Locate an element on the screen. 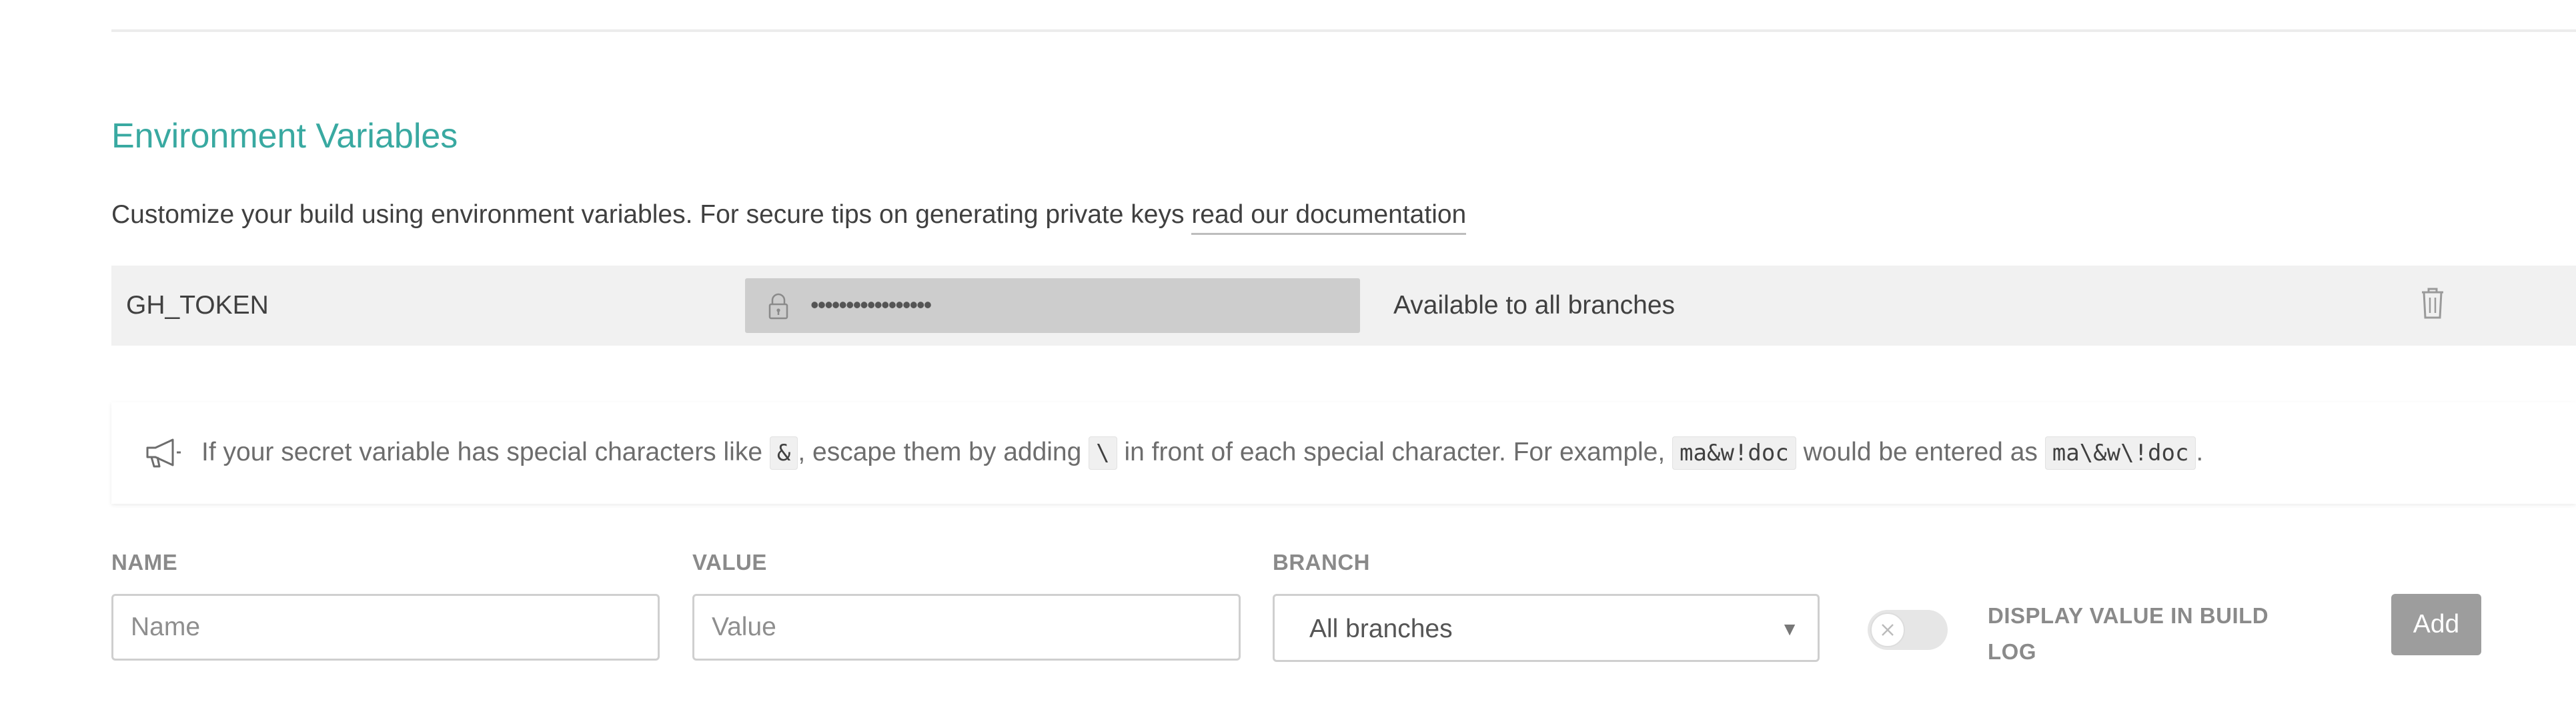 The height and width of the screenshot is (722, 2576). notice-text-part: , escape them by adding is located at coordinates (943, 452).